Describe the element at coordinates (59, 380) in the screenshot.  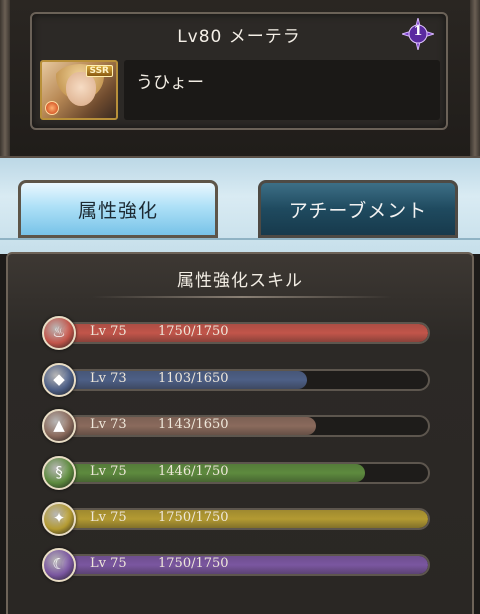
I see `water-icon: ◆` at that location.